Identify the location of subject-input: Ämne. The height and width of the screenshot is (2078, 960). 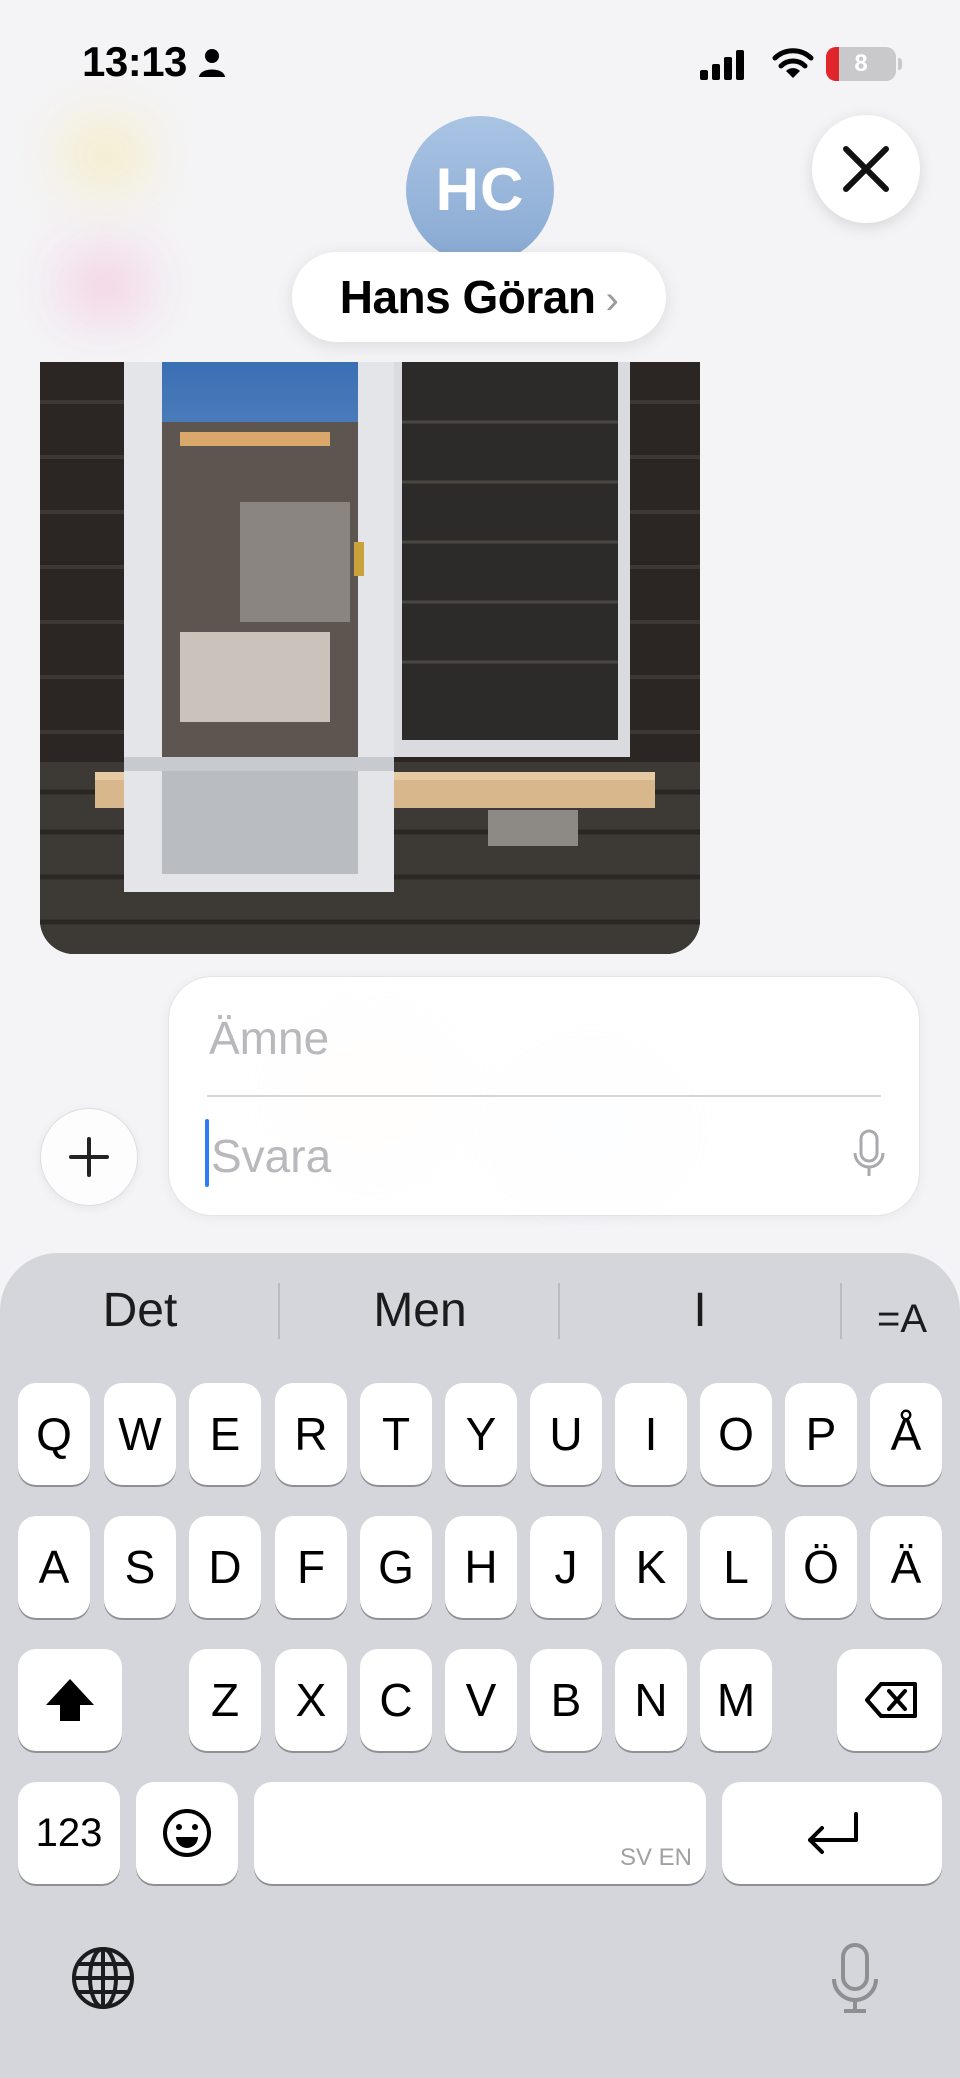
(269, 1038).